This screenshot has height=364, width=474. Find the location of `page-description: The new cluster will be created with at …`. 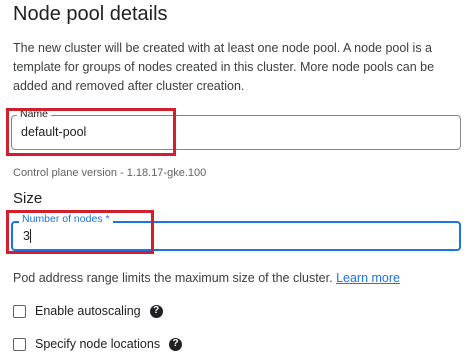

page-description: The new cluster will be created with at … is located at coordinates (224, 67).